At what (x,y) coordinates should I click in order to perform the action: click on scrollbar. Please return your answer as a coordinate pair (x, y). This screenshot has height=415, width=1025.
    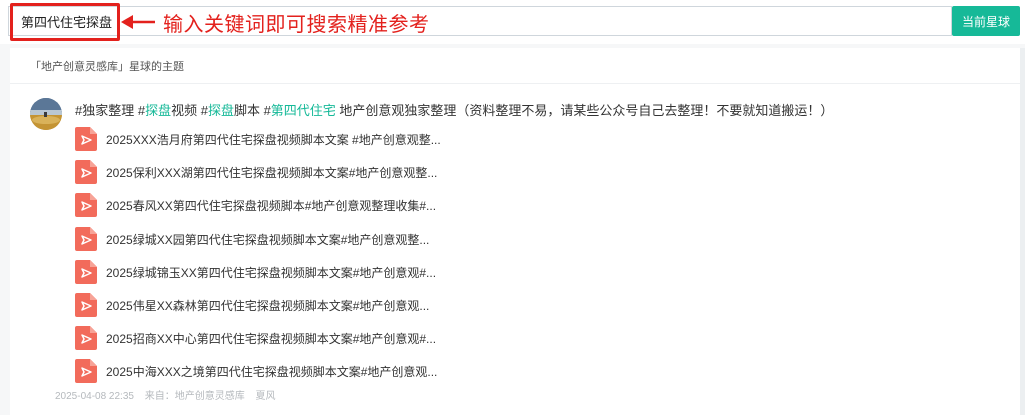
    Looking at the image, I should click on (1022, 231).